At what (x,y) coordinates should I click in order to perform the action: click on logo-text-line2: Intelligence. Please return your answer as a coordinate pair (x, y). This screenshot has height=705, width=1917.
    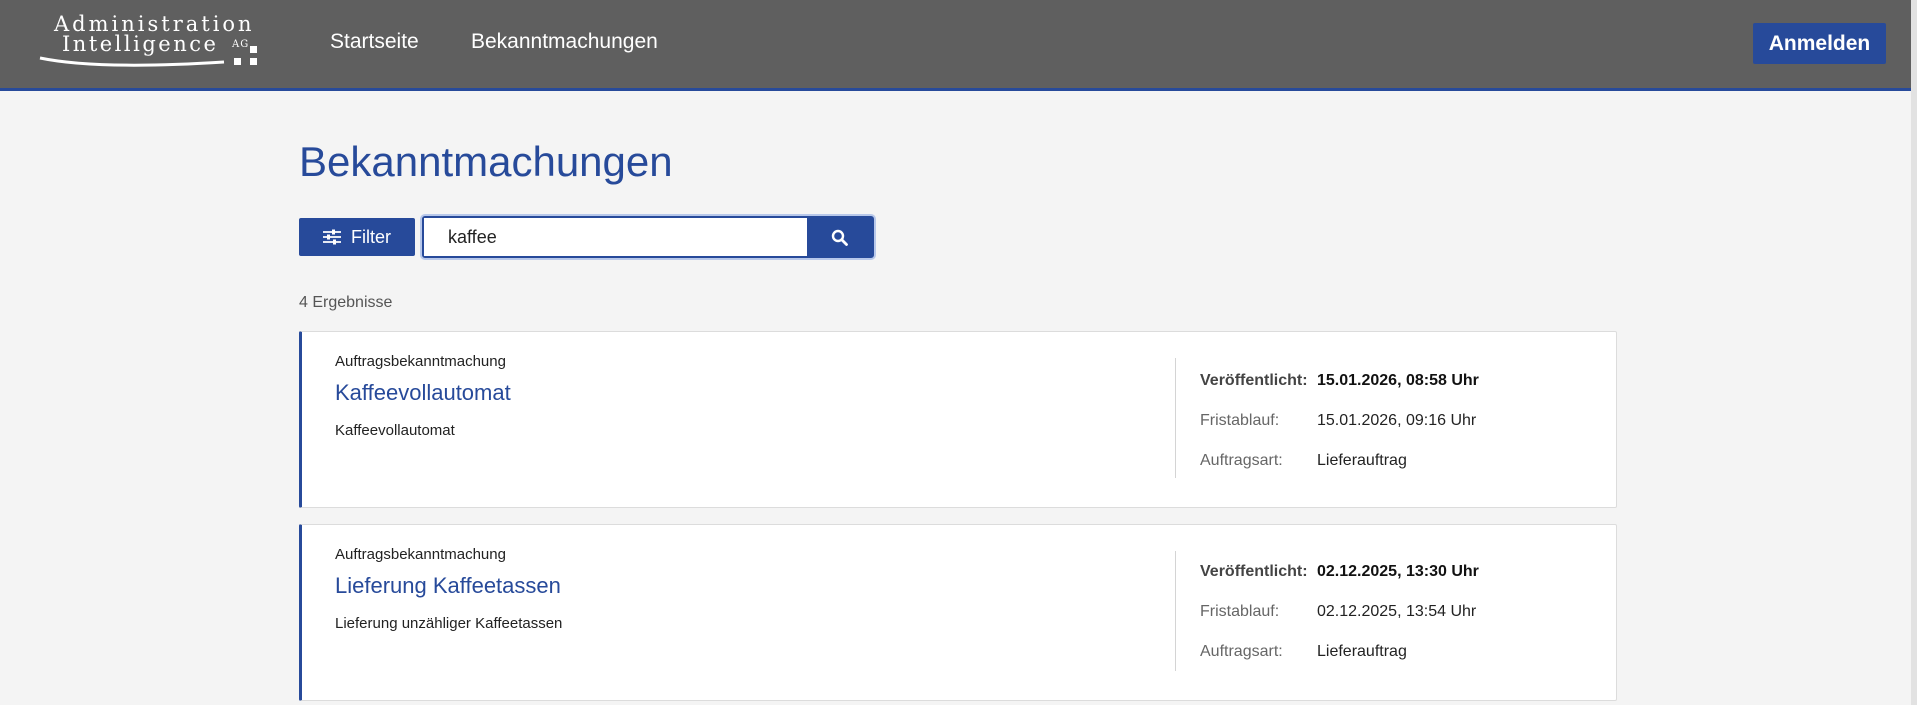
    Looking at the image, I should click on (140, 44).